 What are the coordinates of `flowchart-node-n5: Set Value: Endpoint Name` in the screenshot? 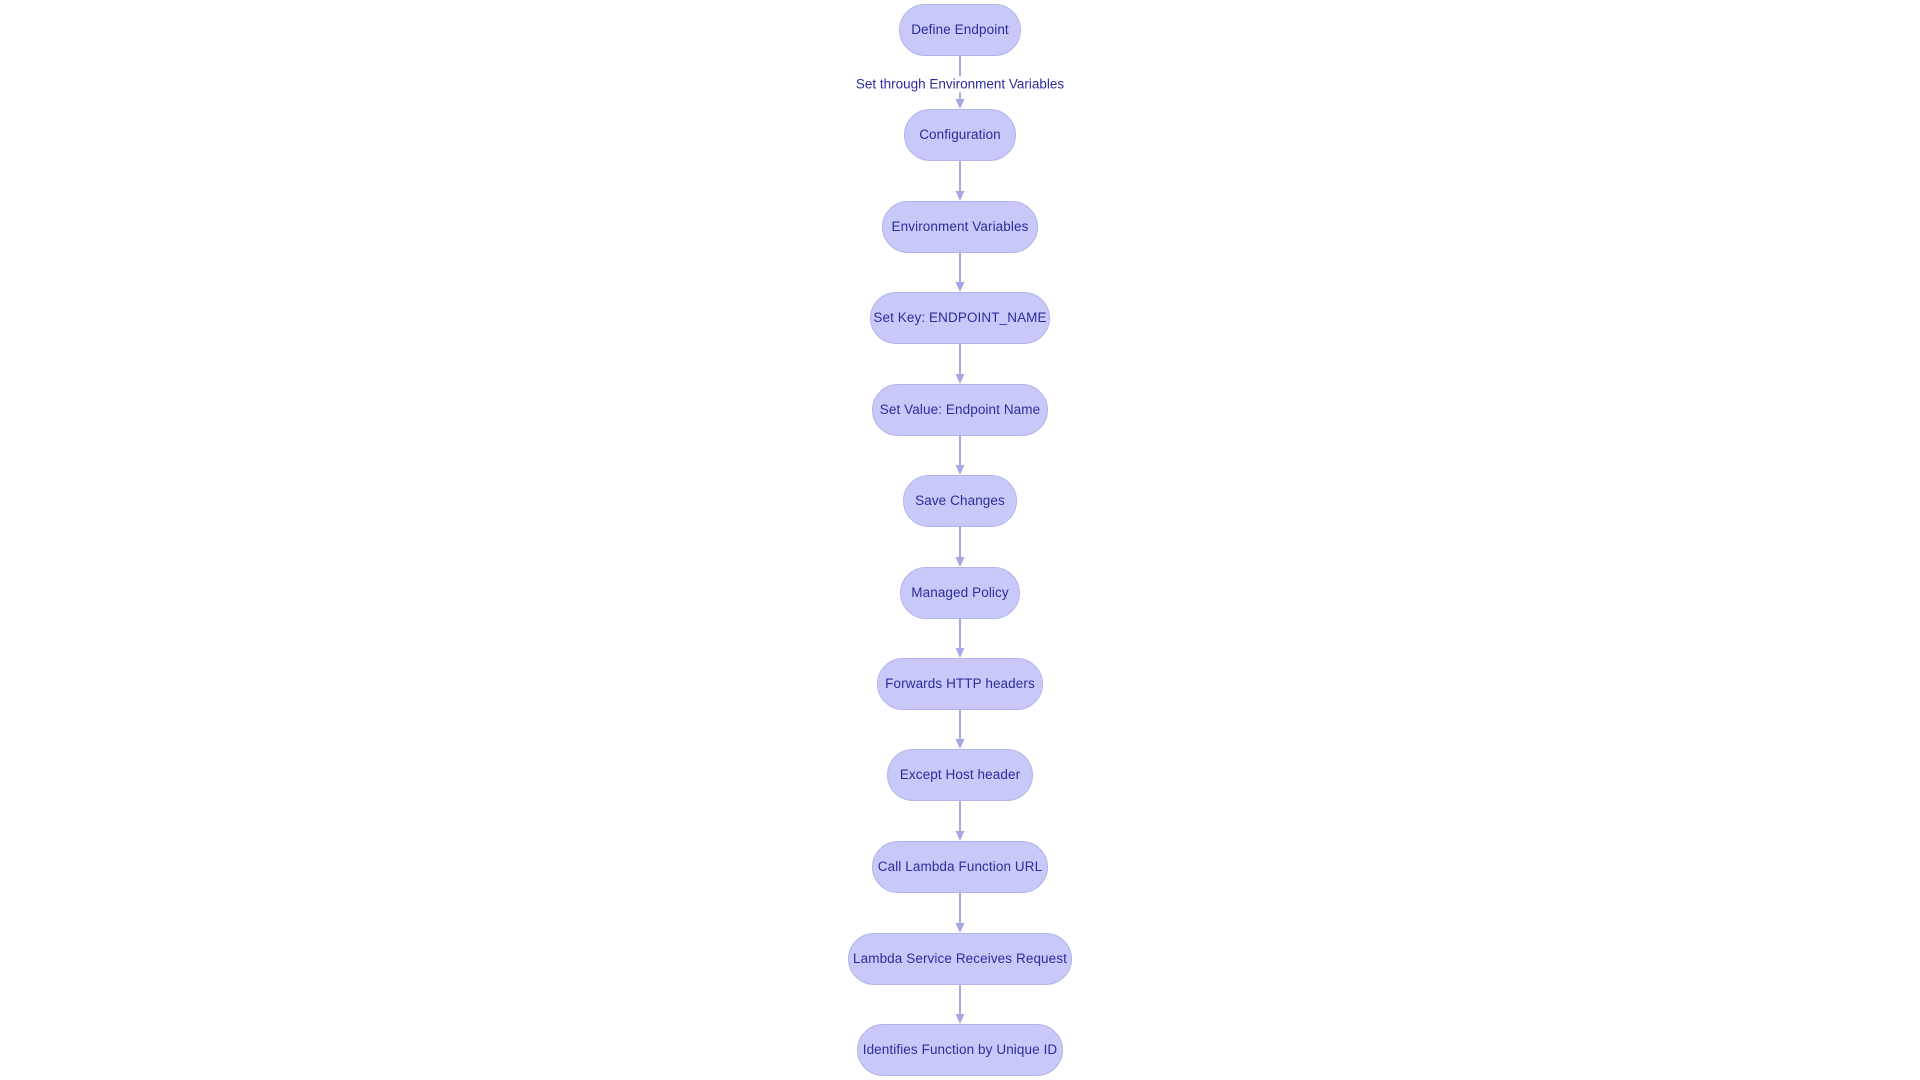 It's located at (960, 410).